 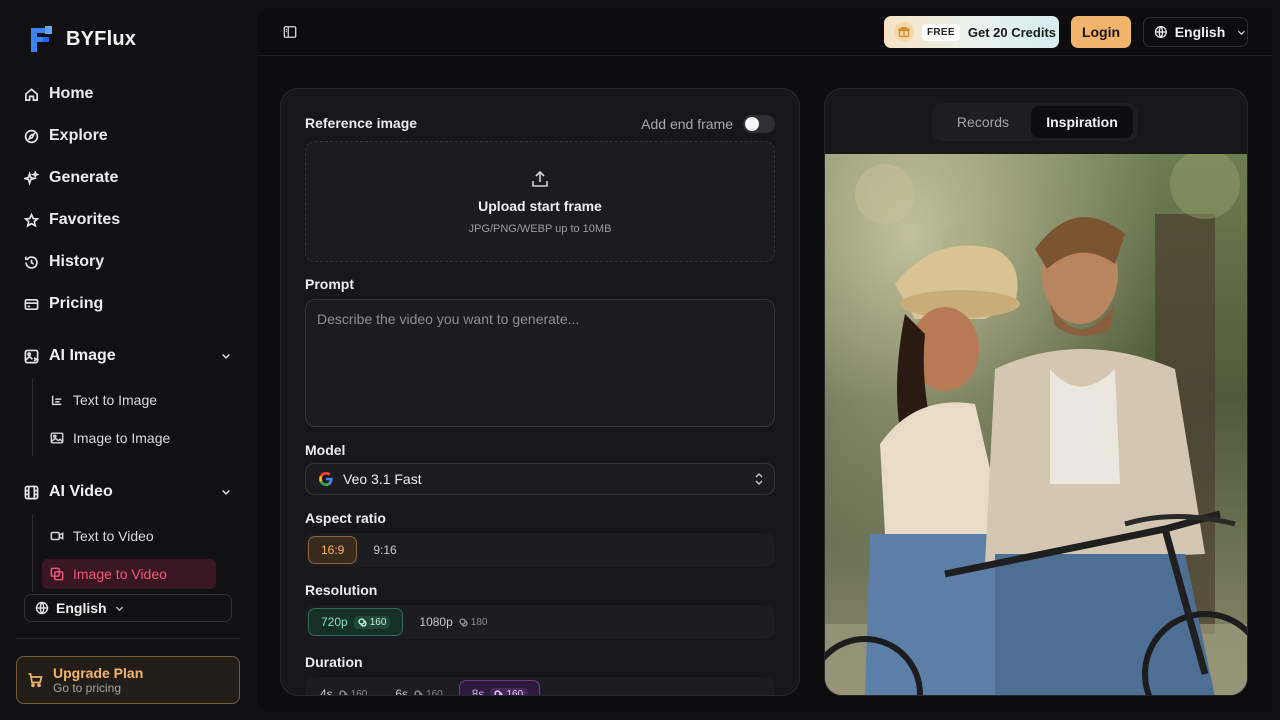 What do you see at coordinates (84, 177) in the screenshot?
I see `nav-generate-label: Generate` at bounding box center [84, 177].